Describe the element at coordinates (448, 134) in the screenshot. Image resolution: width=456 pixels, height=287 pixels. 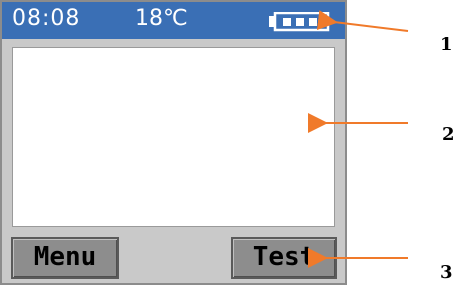
I see `callout-label-2: 2` at that location.